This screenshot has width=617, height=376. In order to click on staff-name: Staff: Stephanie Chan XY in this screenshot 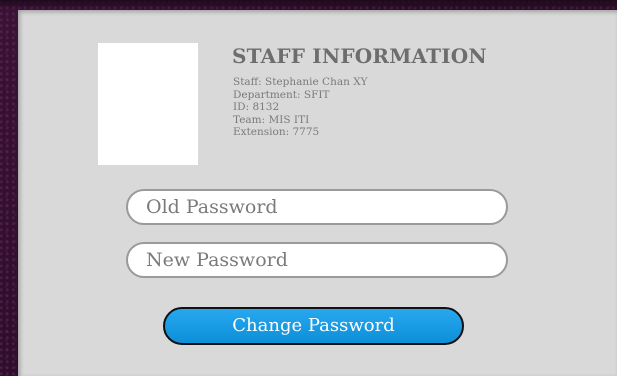, I will do `click(300, 82)`.